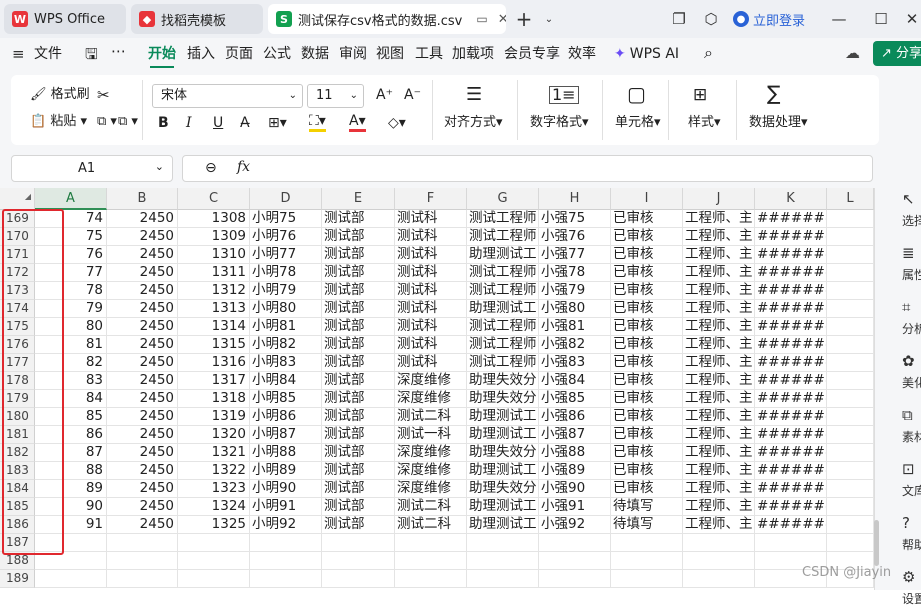  I want to click on column-header: K, so click(791, 199).